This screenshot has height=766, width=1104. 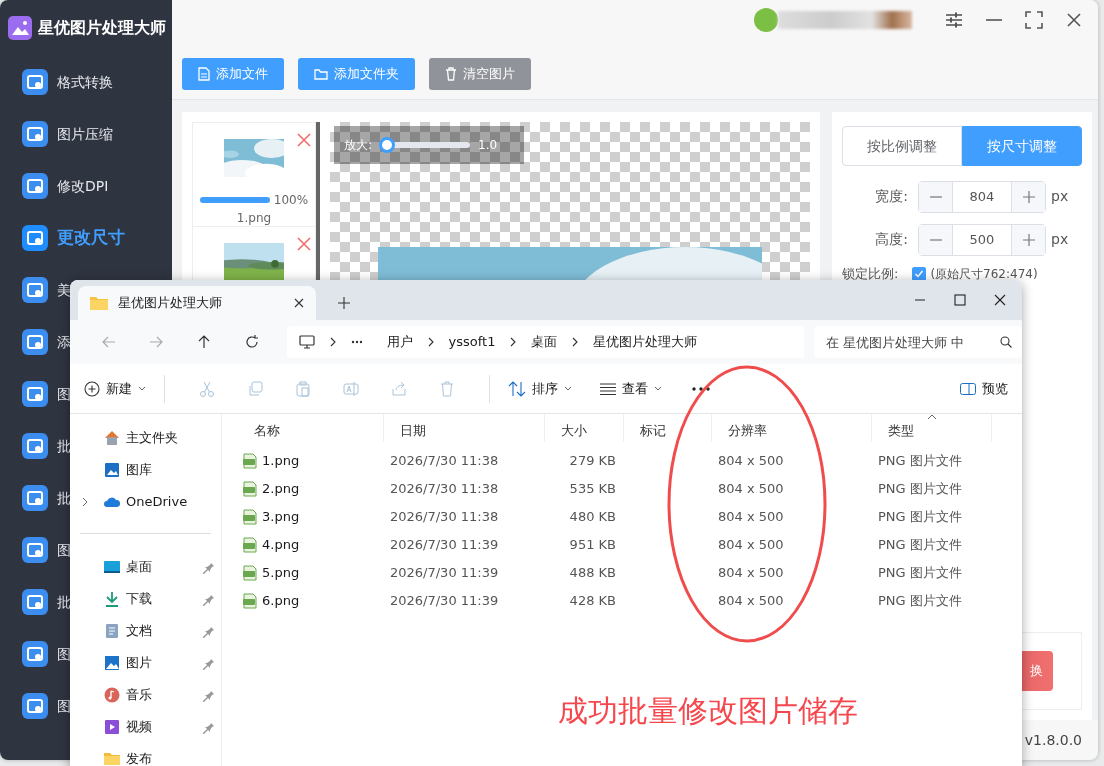 What do you see at coordinates (170, 303) in the screenshot?
I see `tab-title: 星优图片处理大师` at bounding box center [170, 303].